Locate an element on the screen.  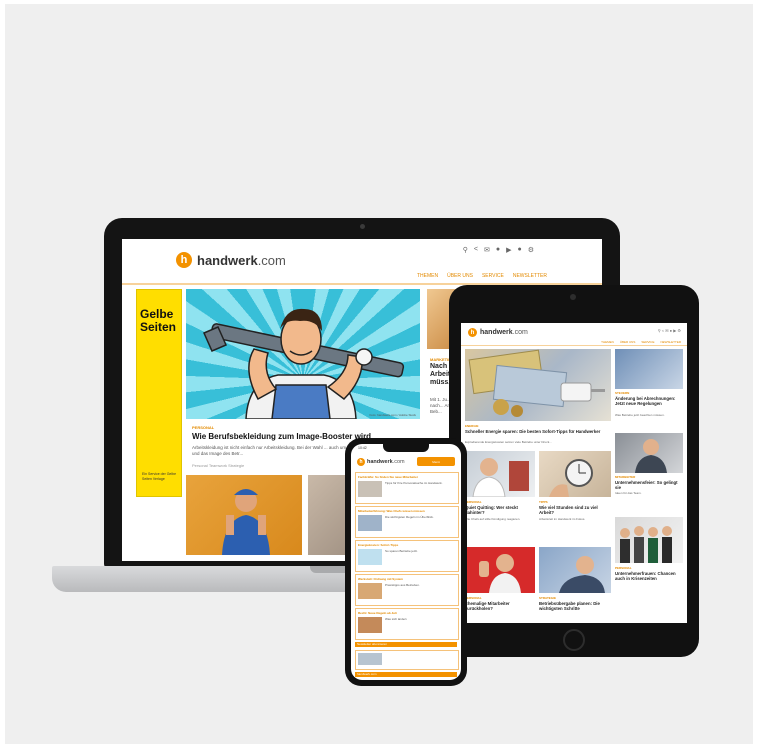
tablet-grid-title-1: Quiet Quitting: Wer steckt dahinter? is located at coordinates (500, 510).